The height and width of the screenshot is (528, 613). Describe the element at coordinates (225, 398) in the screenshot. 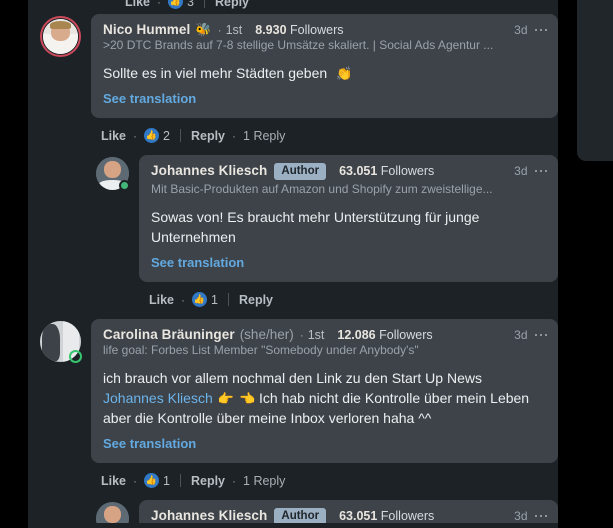

I see `point-right-icon: 👉` at that location.